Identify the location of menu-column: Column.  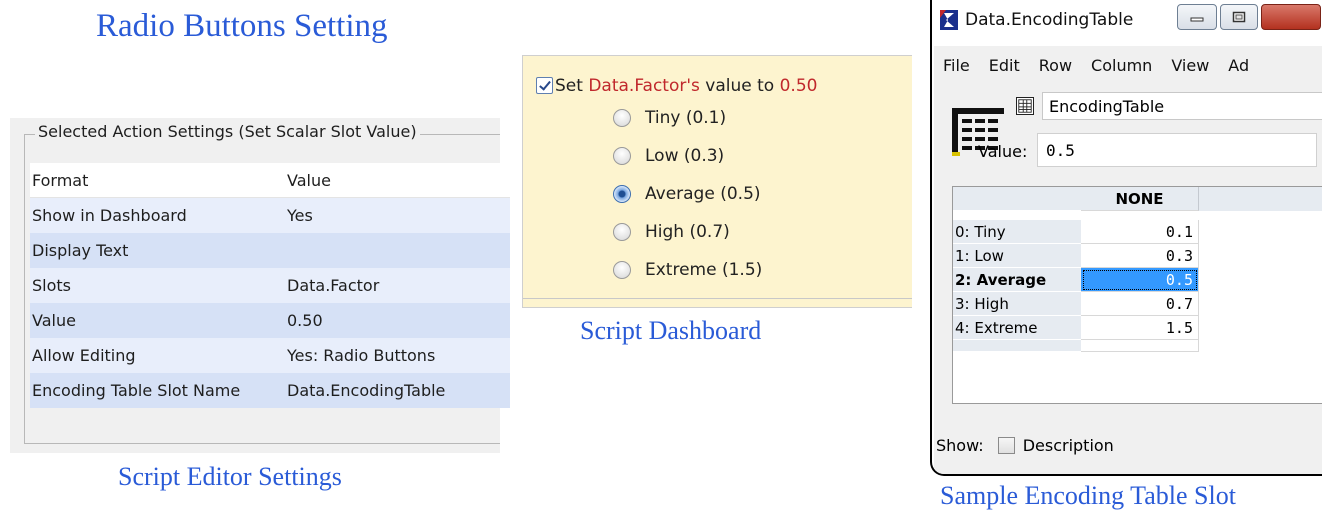
(1121, 65).